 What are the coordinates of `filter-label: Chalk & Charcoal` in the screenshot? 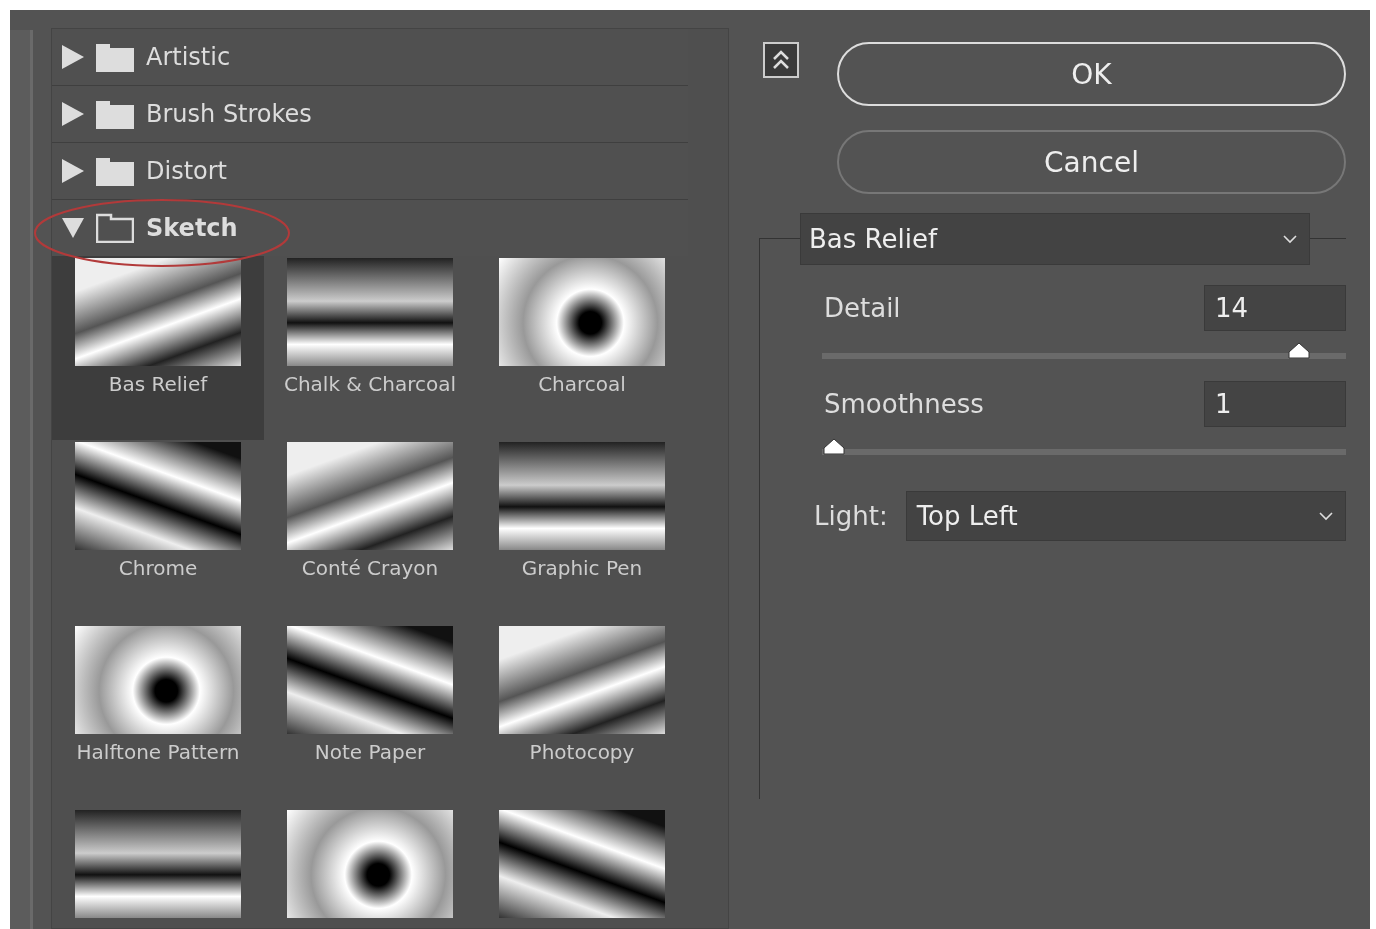 It's located at (370, 384).